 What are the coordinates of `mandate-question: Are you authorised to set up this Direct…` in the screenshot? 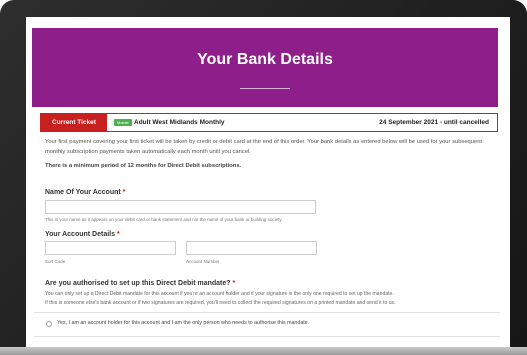 It's located at (140, 283).